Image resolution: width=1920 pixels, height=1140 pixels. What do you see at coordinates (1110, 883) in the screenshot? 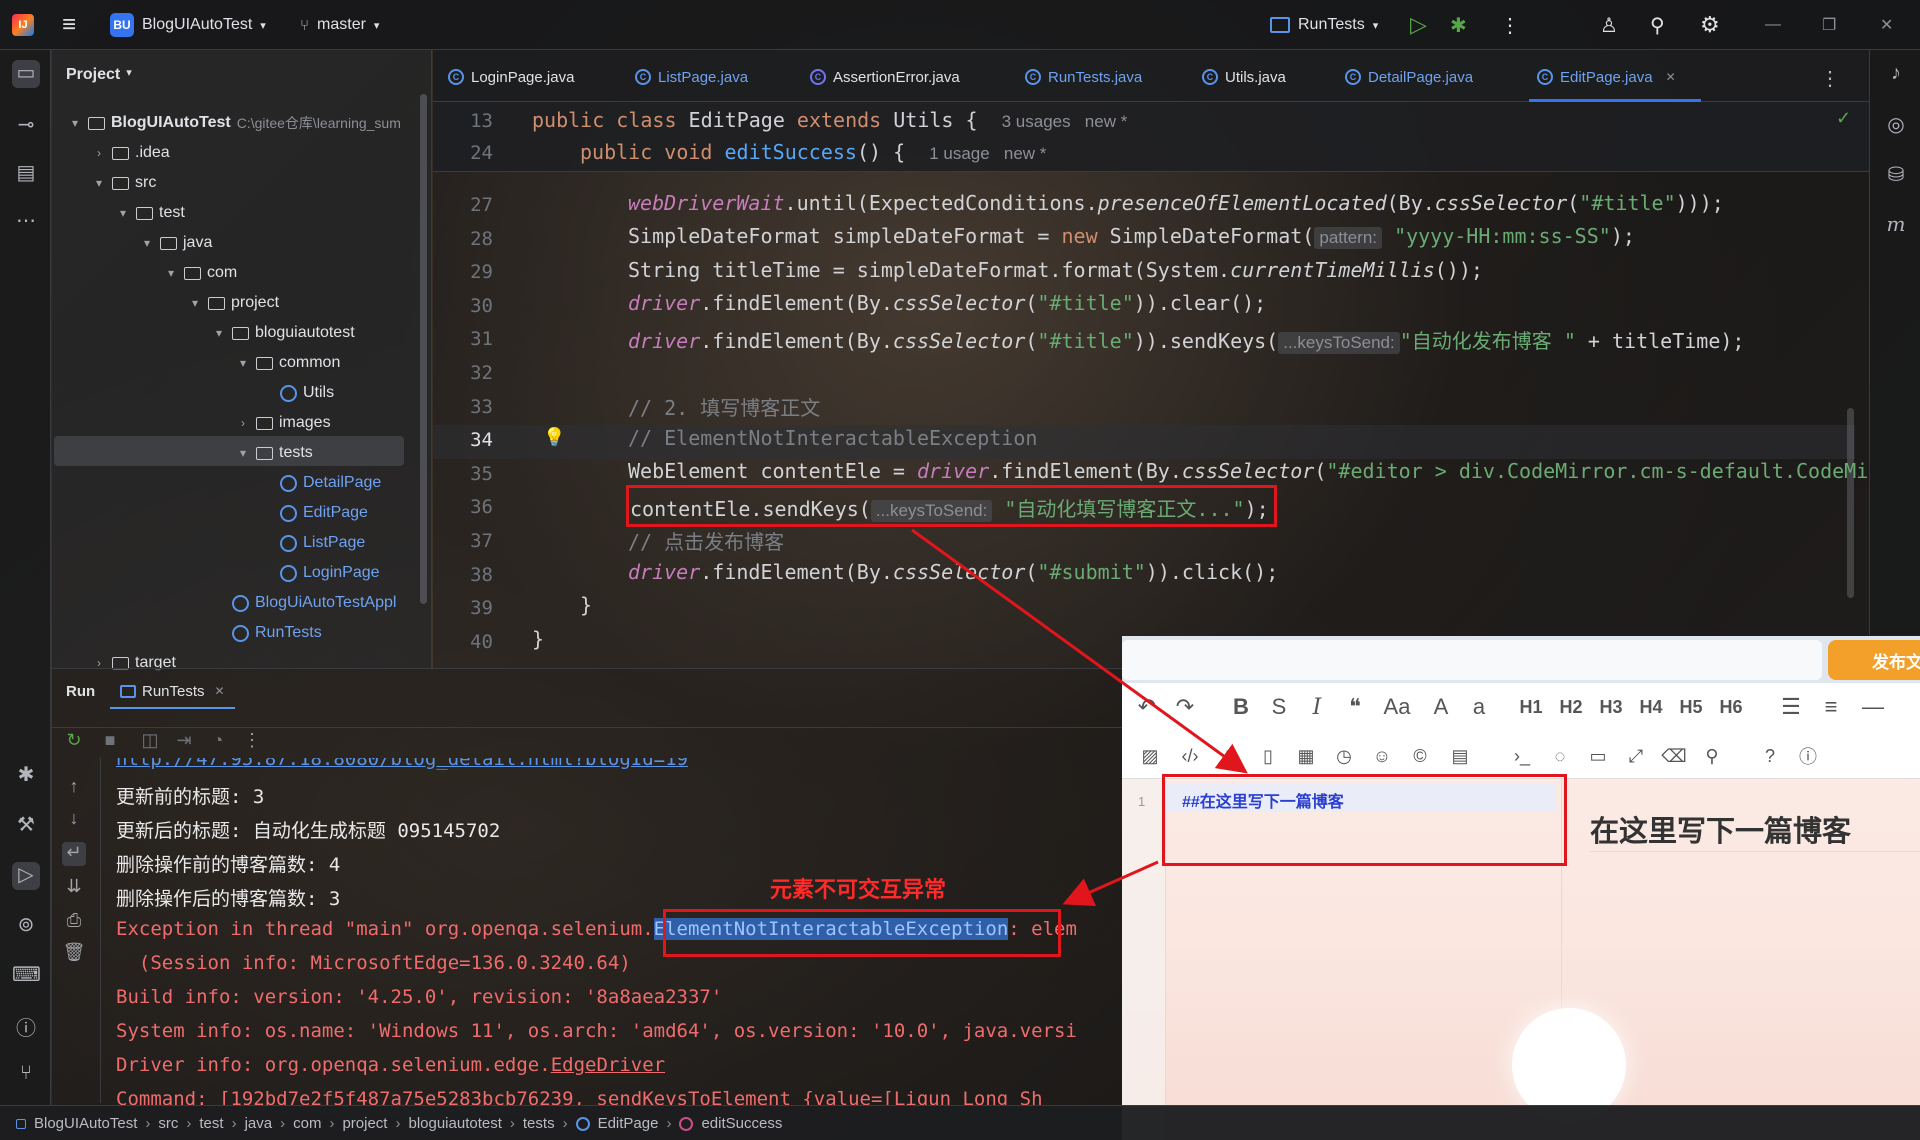
I see `arrow-to-exception` at bounding box center [1110, 883].